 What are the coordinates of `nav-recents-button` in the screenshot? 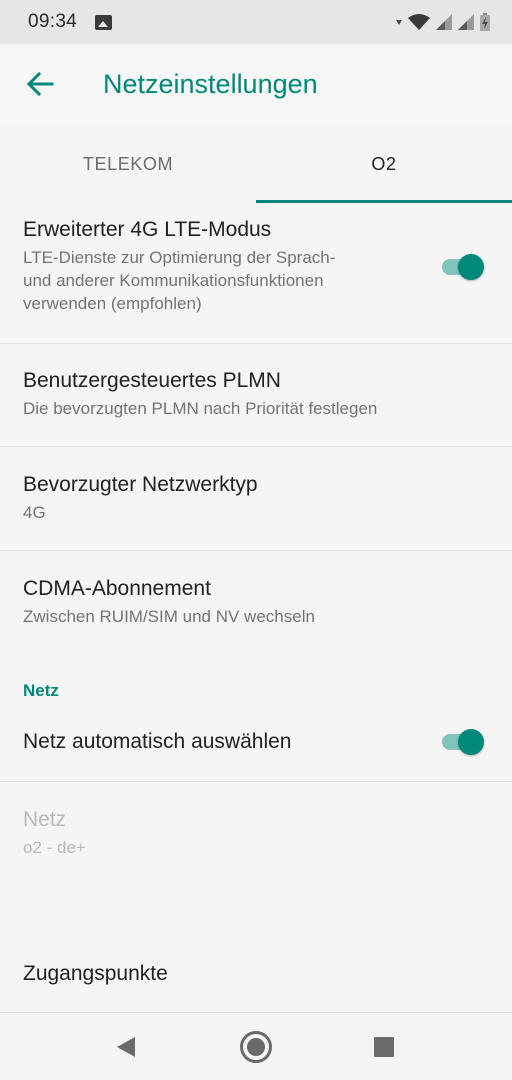 It's located at (384, 1047).